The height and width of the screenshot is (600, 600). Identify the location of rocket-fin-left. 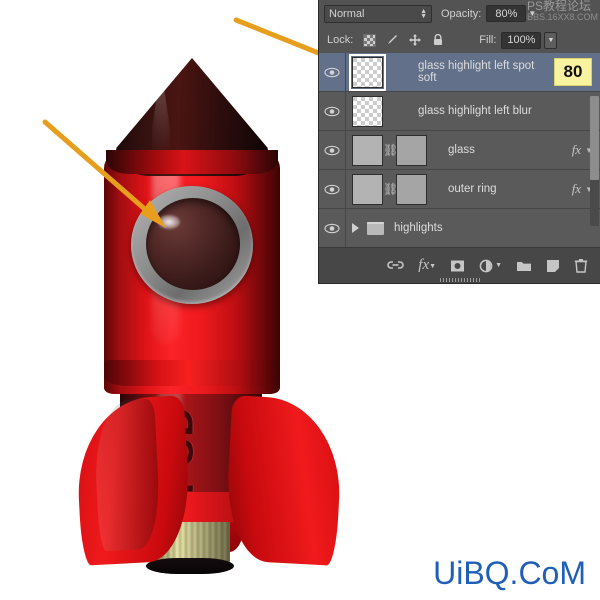
(133, 480).